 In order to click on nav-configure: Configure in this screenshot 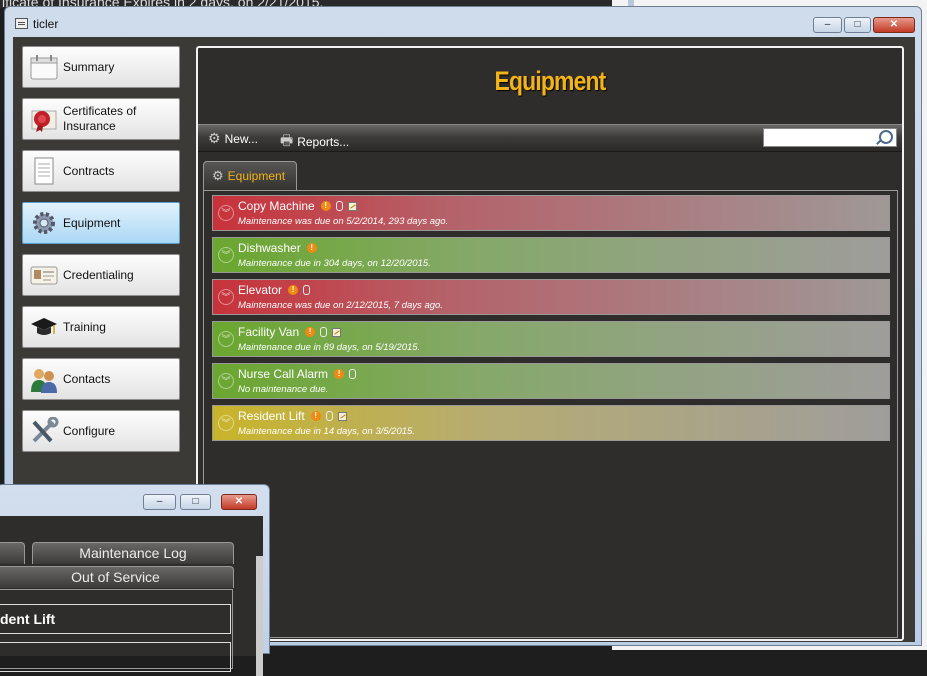, I will do `click(101, 431)`.